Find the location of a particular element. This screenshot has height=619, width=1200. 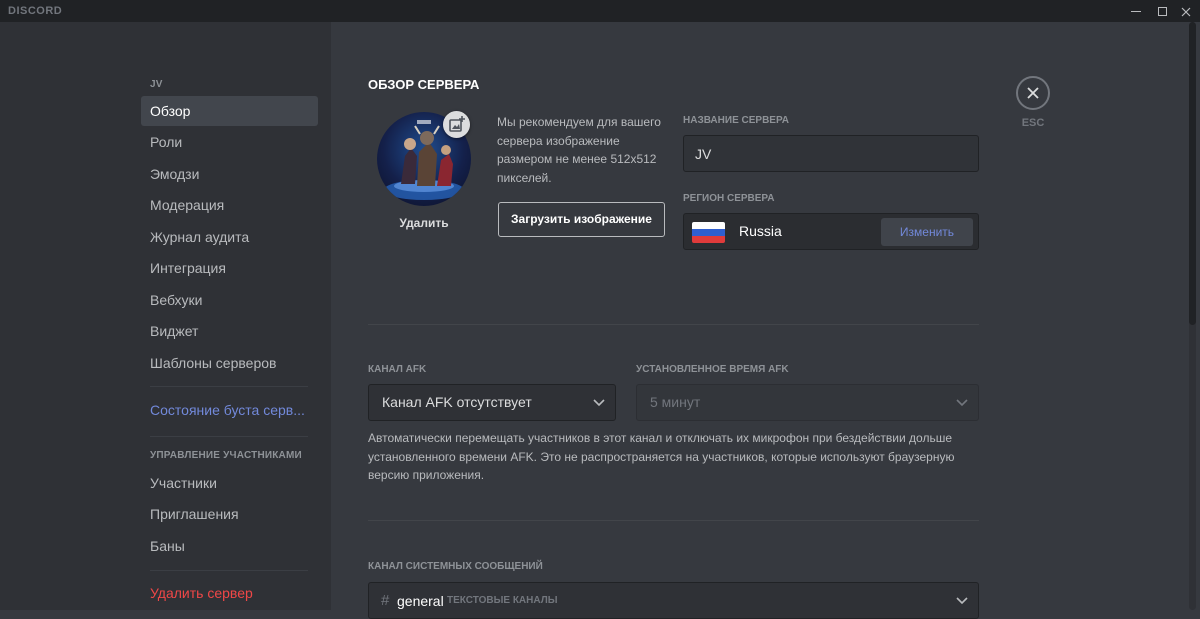

window-close-button is located at coordinates (1186, 11).